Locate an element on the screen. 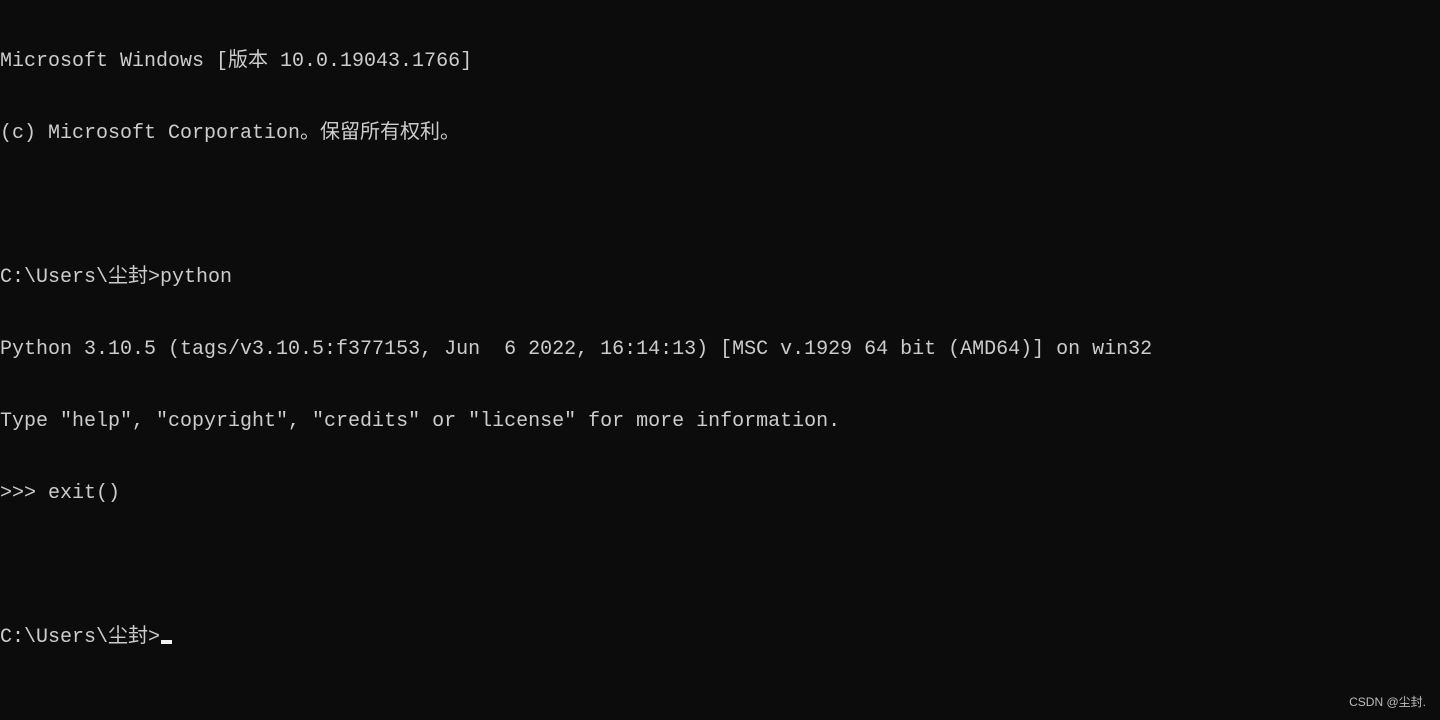 This screenshot has width=1440, height=720. prompt-text: C:\Users\尘封> is located at coordinates (80, 637).